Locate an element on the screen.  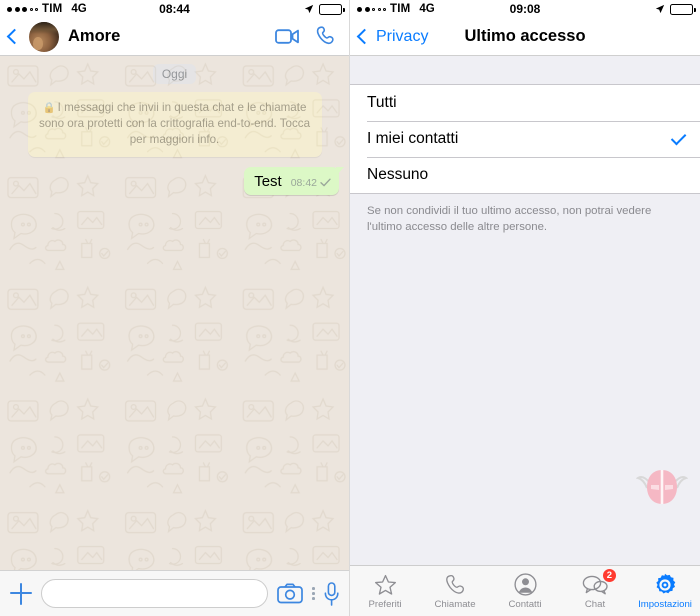
camera-icon is located at coordinates (290, 593).